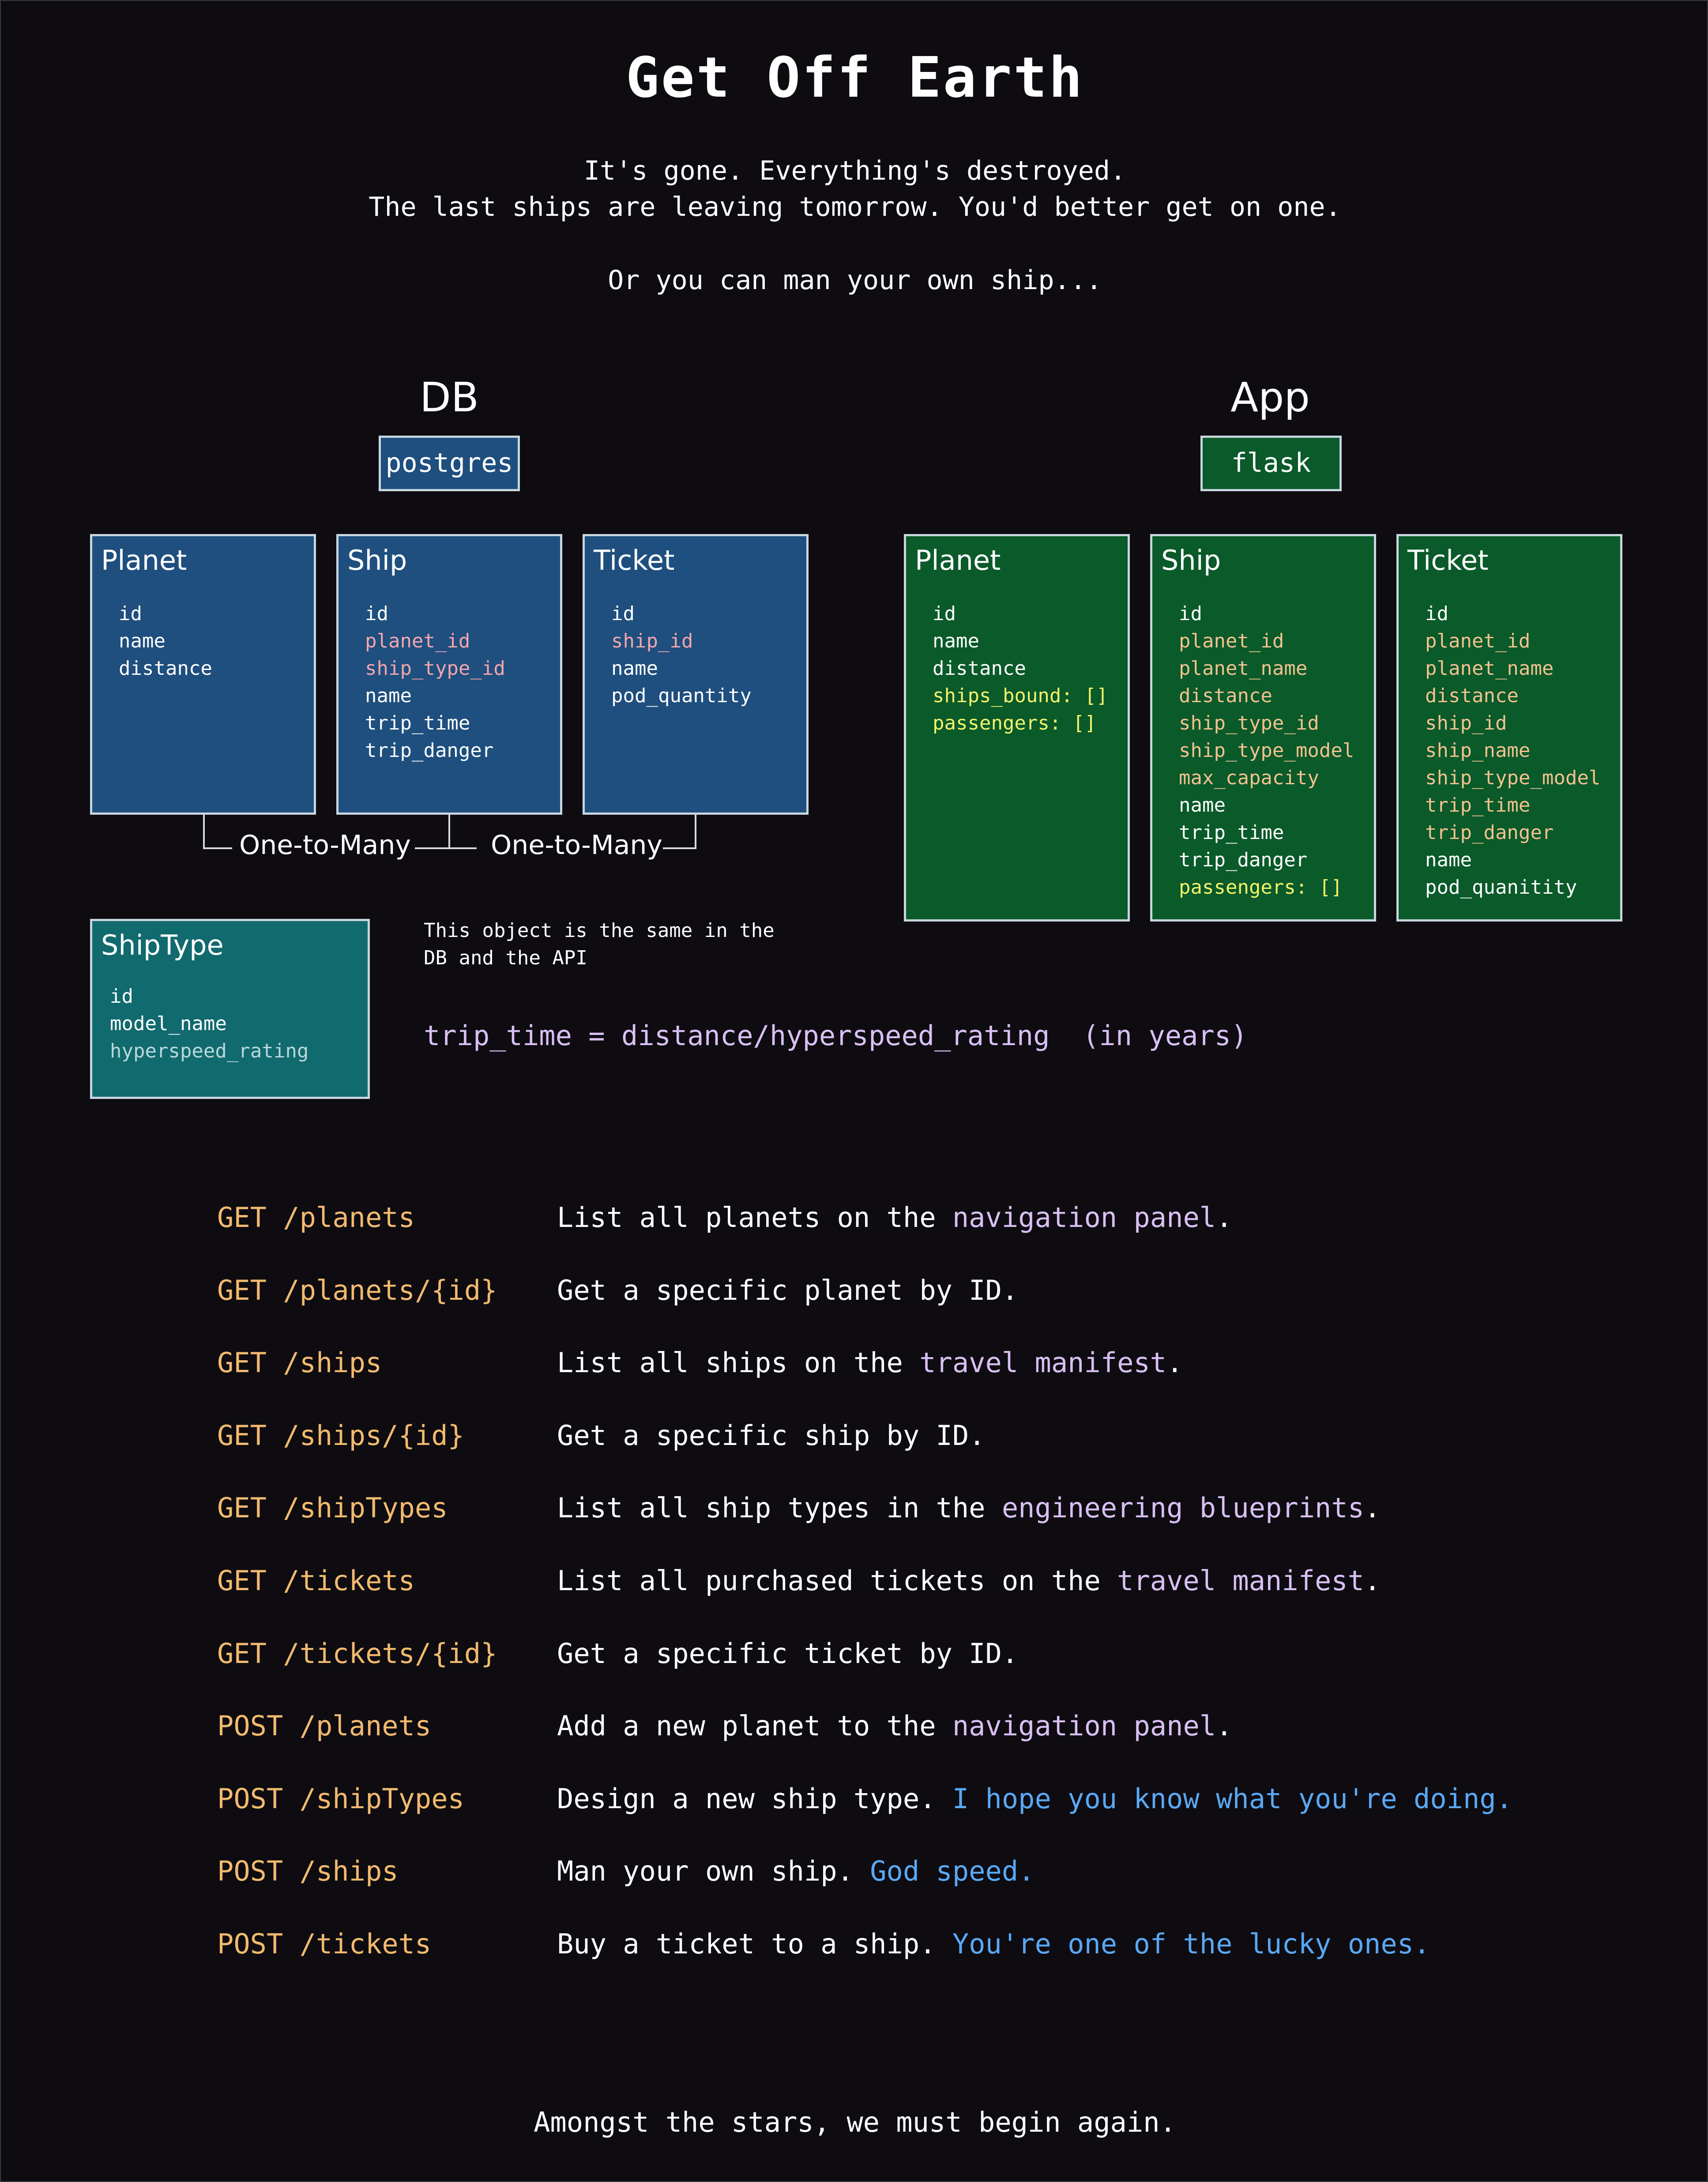 The image size is (1708, 2182). What do you see at coordinates (1448, 560) in the screenshot?
I see `app-ticket-title: Ticket` at bounding box center [1448, 560].